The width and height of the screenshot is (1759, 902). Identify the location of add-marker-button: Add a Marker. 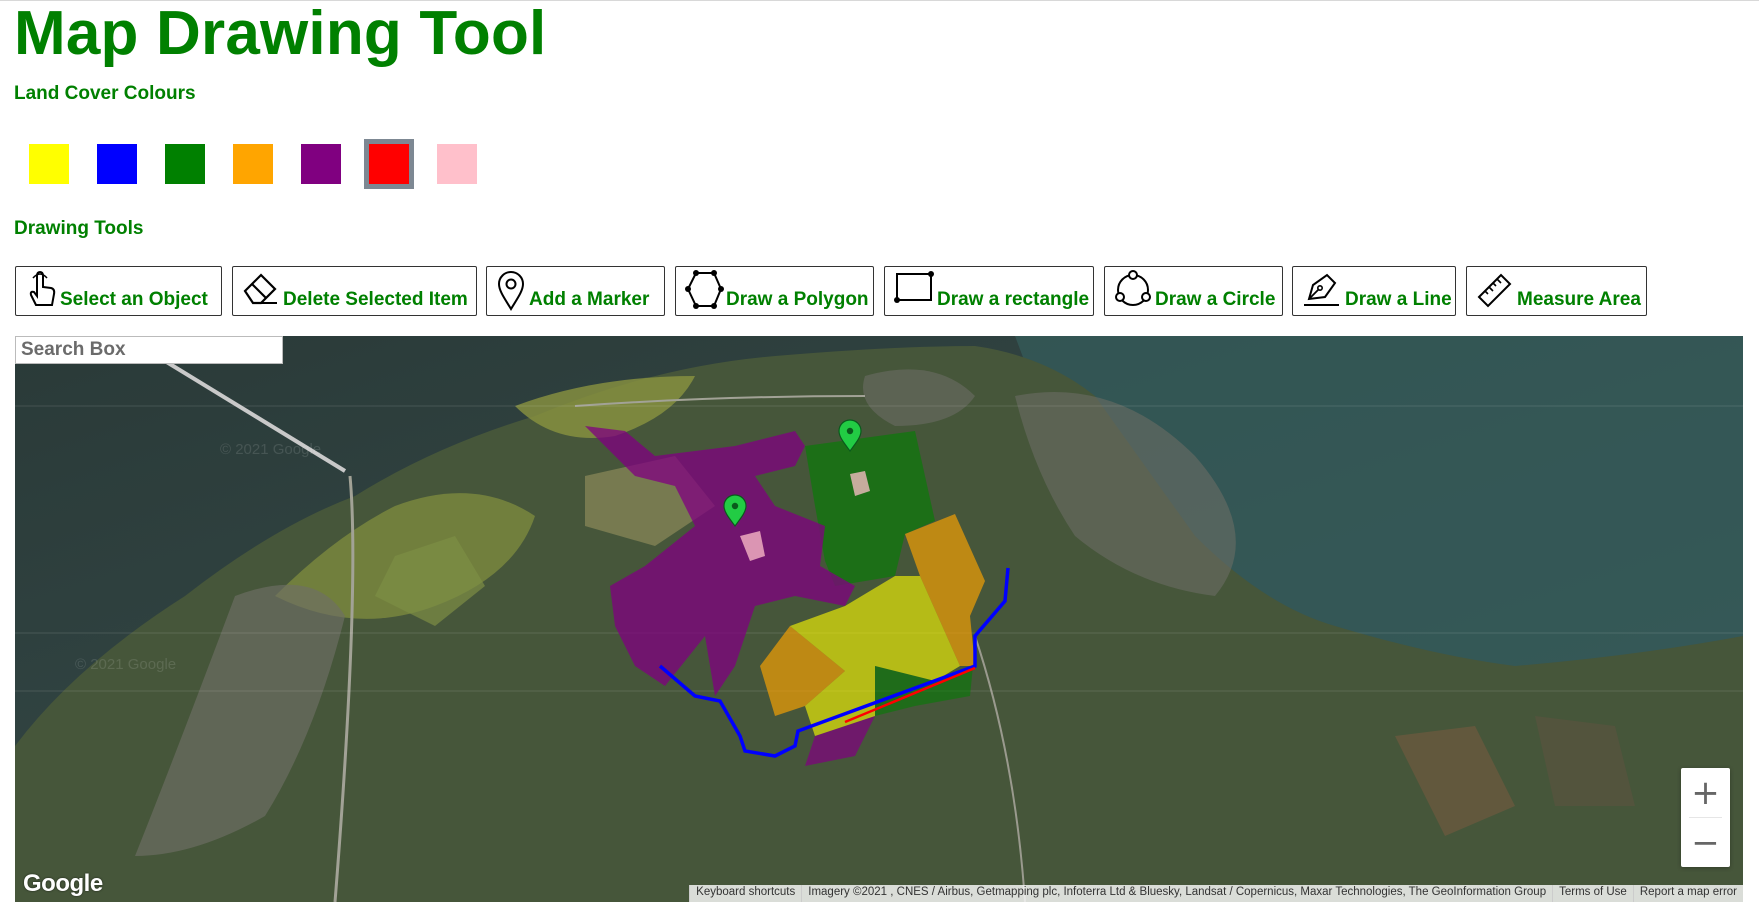
(575, 291).